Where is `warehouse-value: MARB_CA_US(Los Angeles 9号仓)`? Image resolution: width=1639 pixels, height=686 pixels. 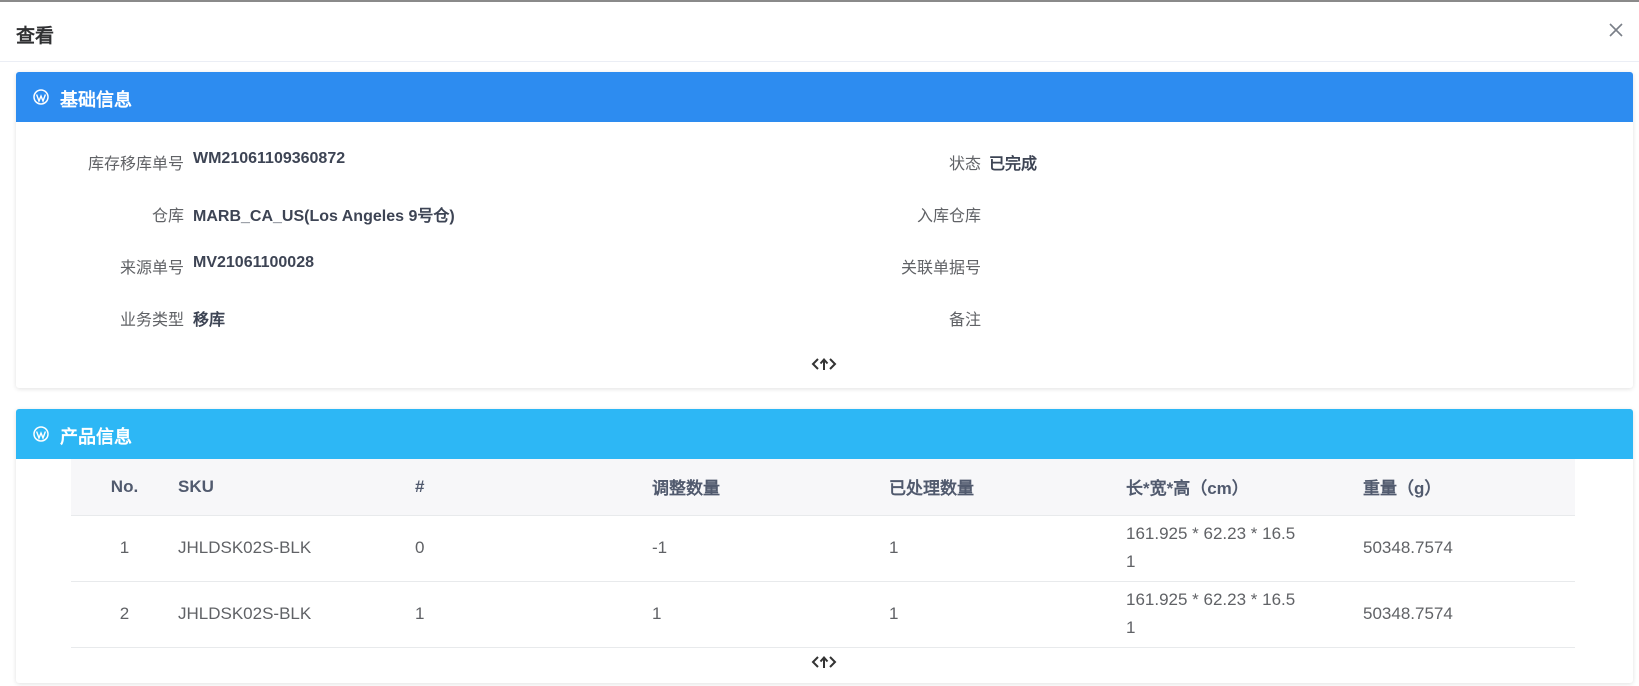 warehouse-value: MARB_CA_US(Los Angeles 9号仓) is located at coordinates (324, 216).